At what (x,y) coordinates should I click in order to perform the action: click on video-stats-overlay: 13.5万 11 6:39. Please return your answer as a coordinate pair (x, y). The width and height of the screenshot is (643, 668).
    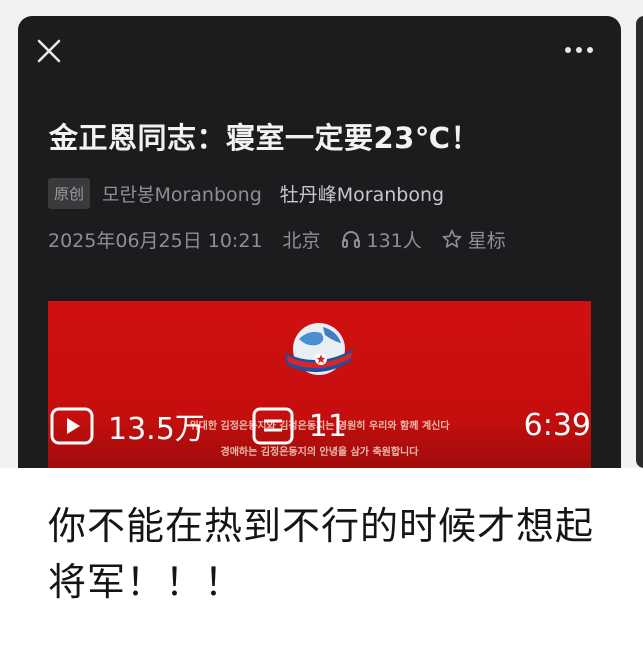
    Looking at the image, I should click on (319, 426).